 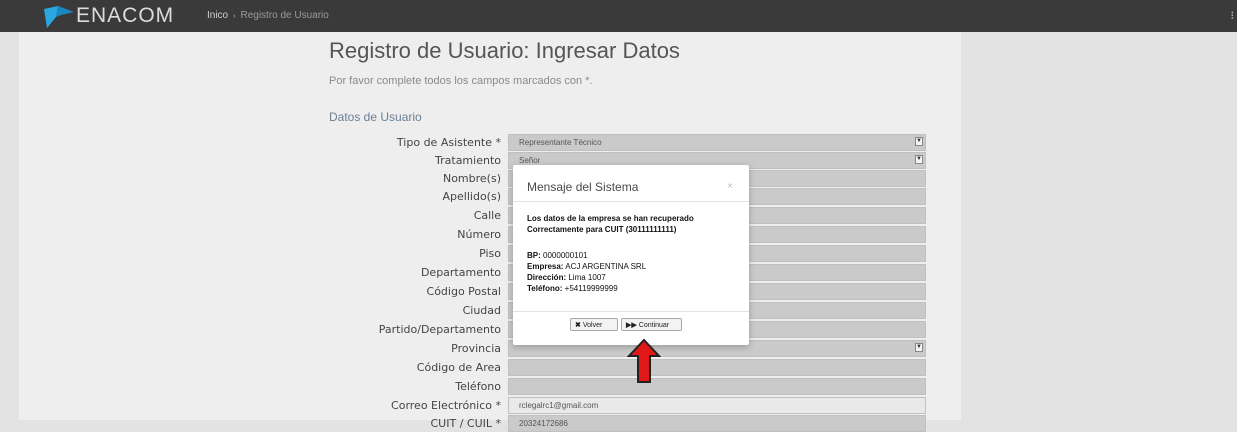 I want to click on direccion-line: Dirección: Lima 1007, so click(x=632, y=277).